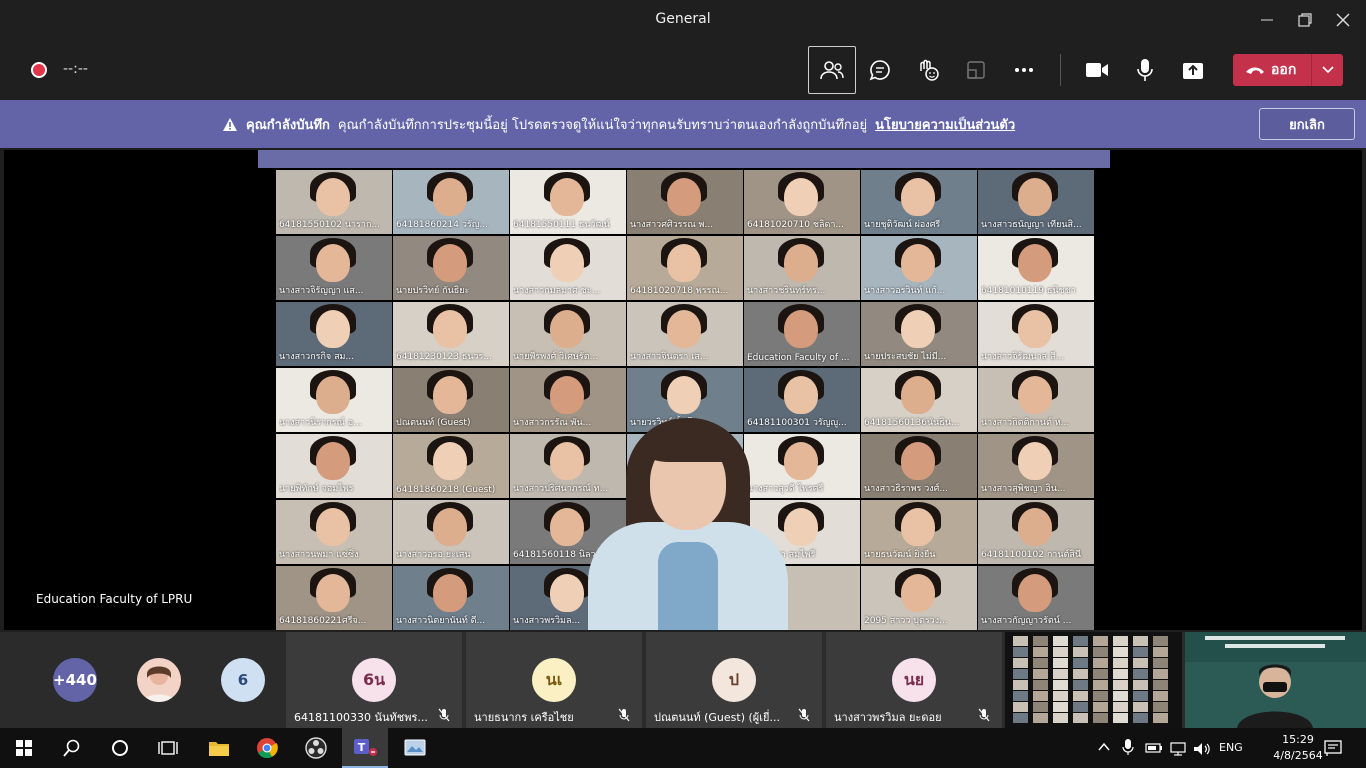  I want to click on mic-toggle-button, so click(1145, 70).